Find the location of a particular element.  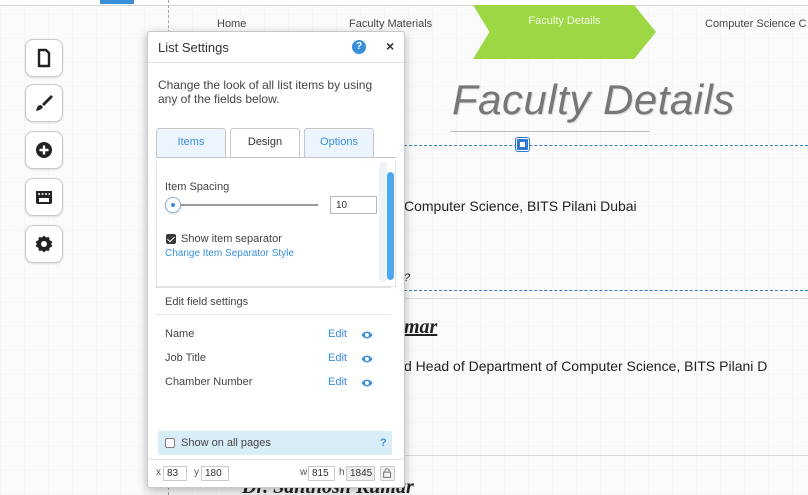

pages-button is located at coordinates (44, 58).